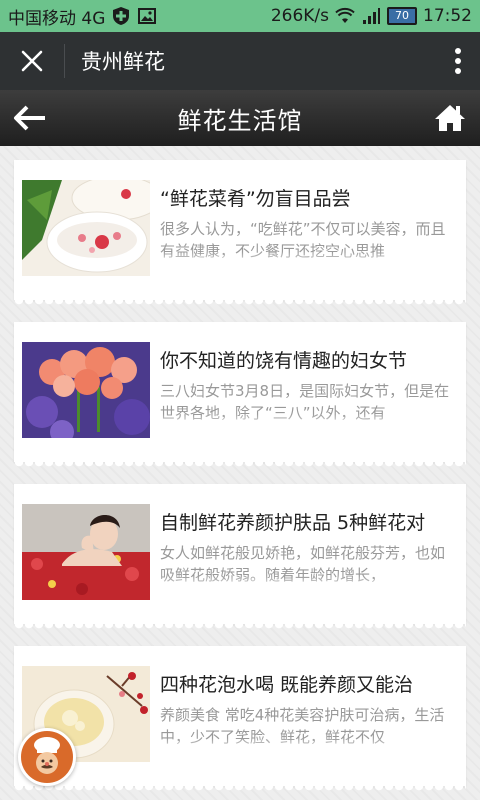  What do you see at coordinates (293, 523) in the screenshot?
I see `article-title: 自制鲜花养颜护肤品 5种鲜花对` at bounding box center [293, 523].